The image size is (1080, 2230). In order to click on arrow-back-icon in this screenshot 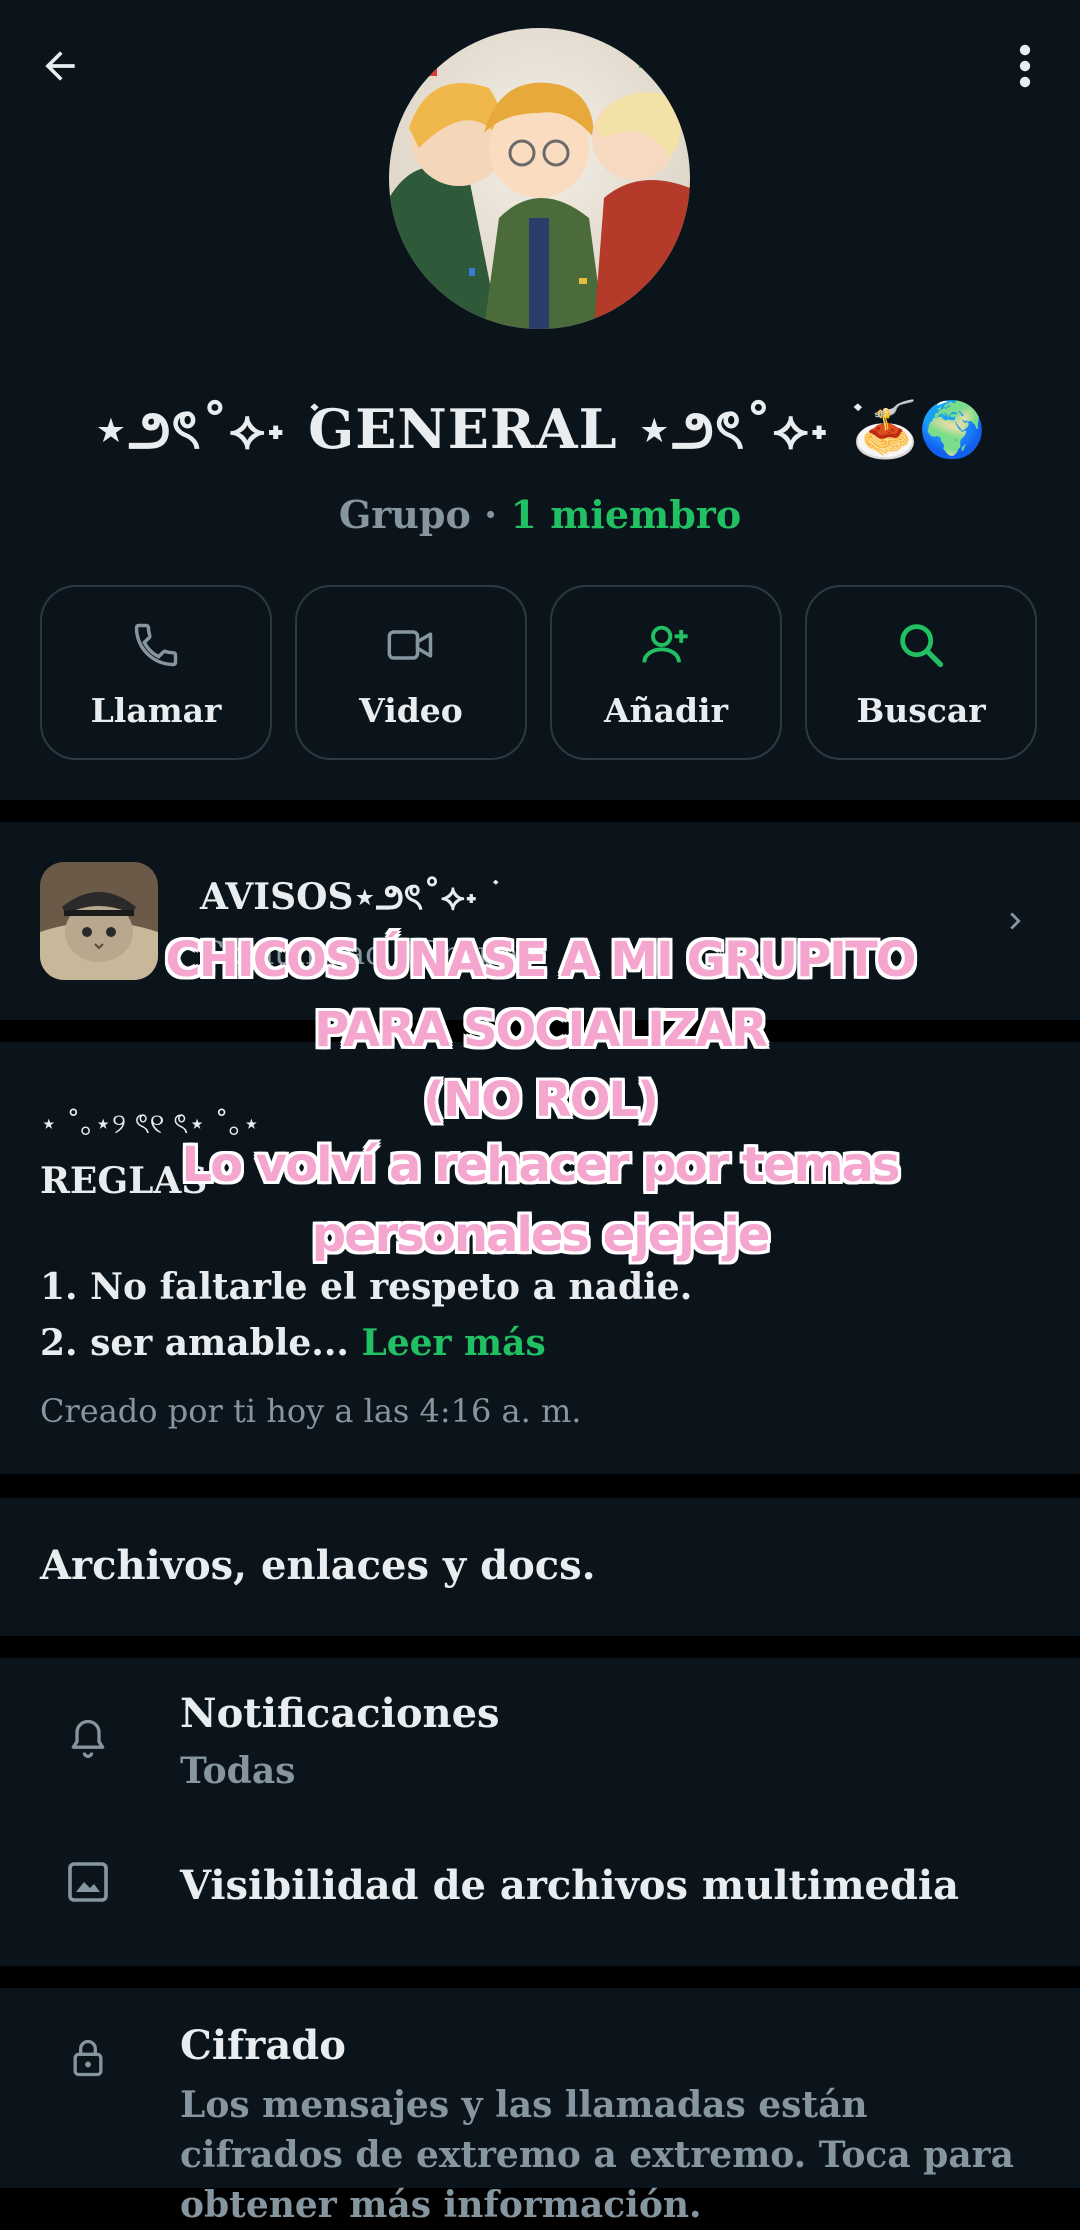, I will do `click(60, 66)`.